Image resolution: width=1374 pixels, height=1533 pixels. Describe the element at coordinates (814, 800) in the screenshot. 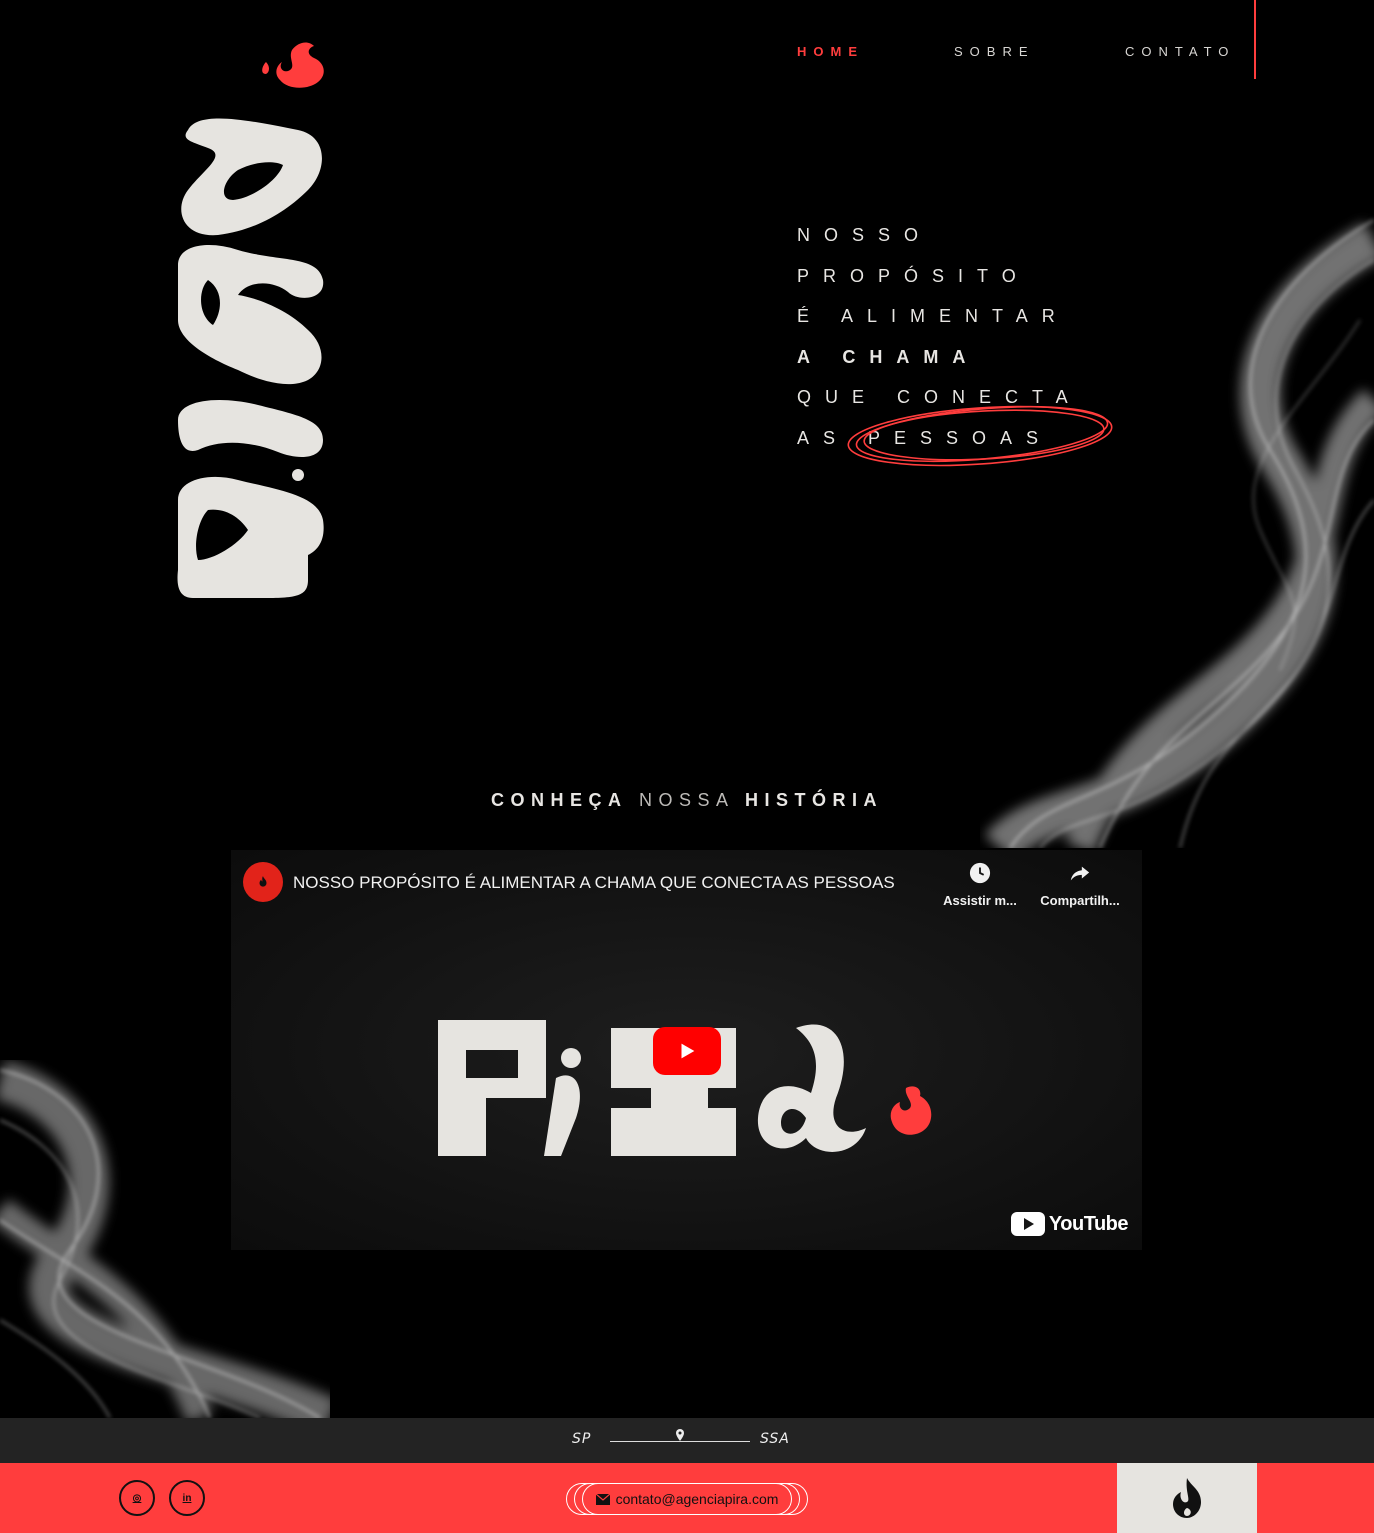

I see `story-part3: HISTÓRIA` at that location.